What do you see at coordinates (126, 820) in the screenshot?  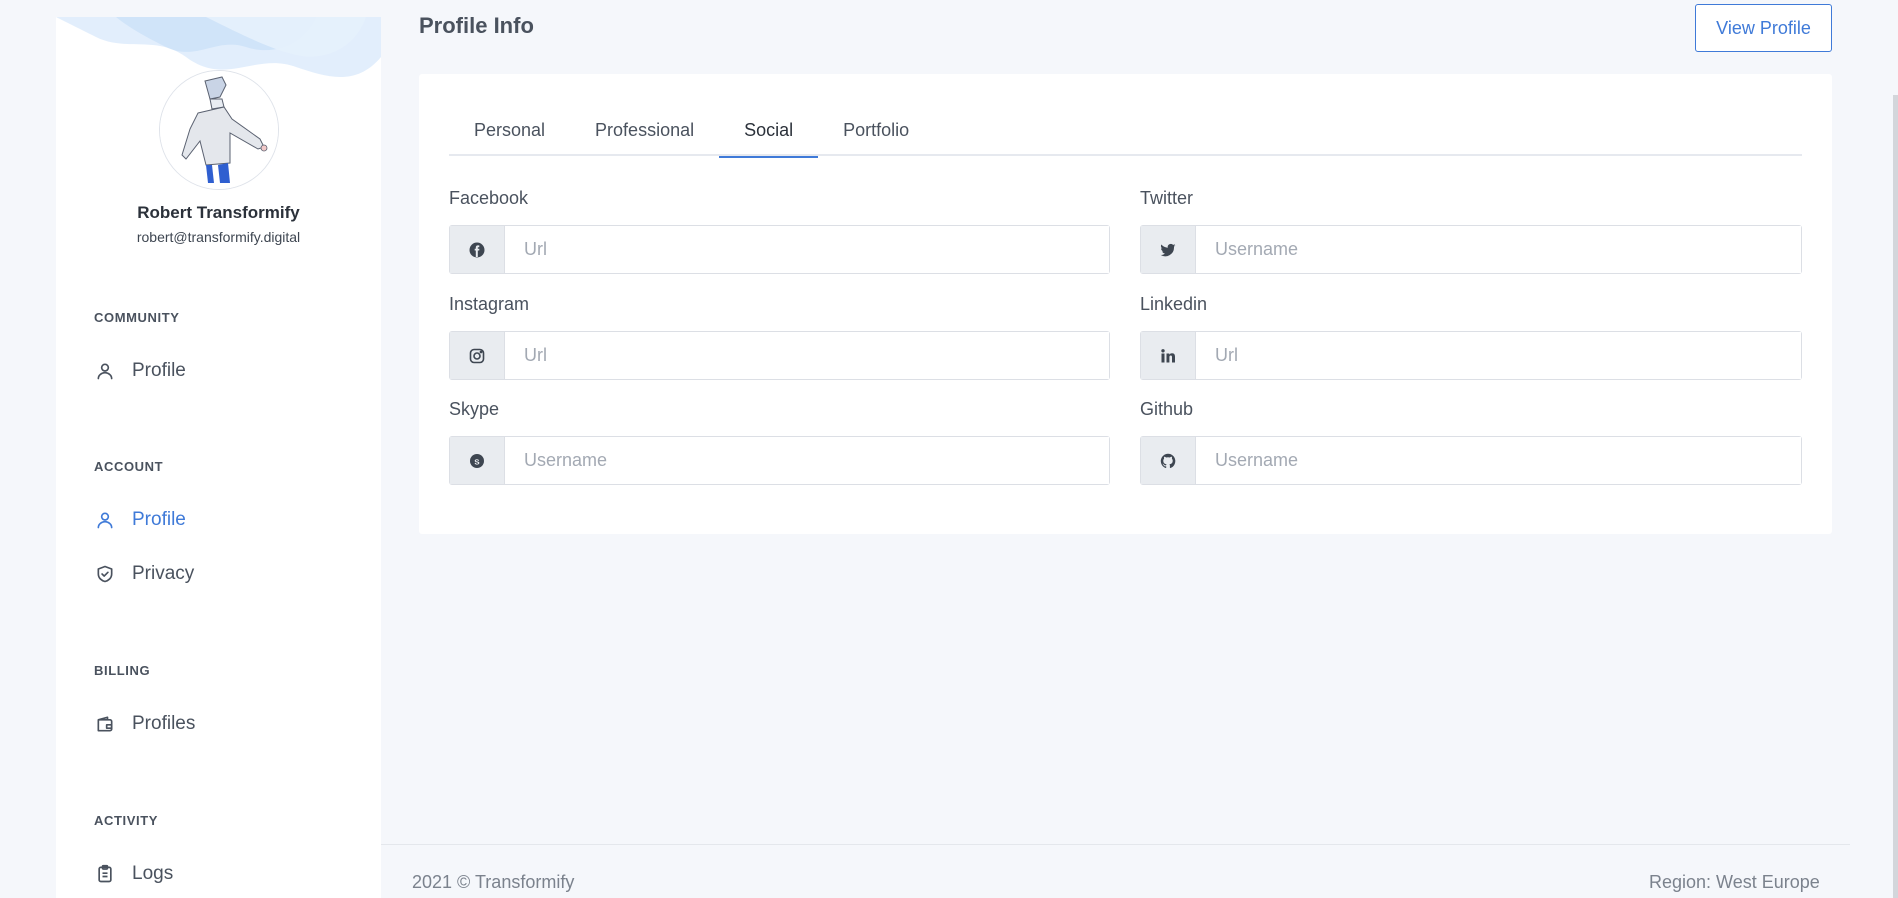 I see `section-title-activity: ACTIVITY` at bounding box center [126, 820].